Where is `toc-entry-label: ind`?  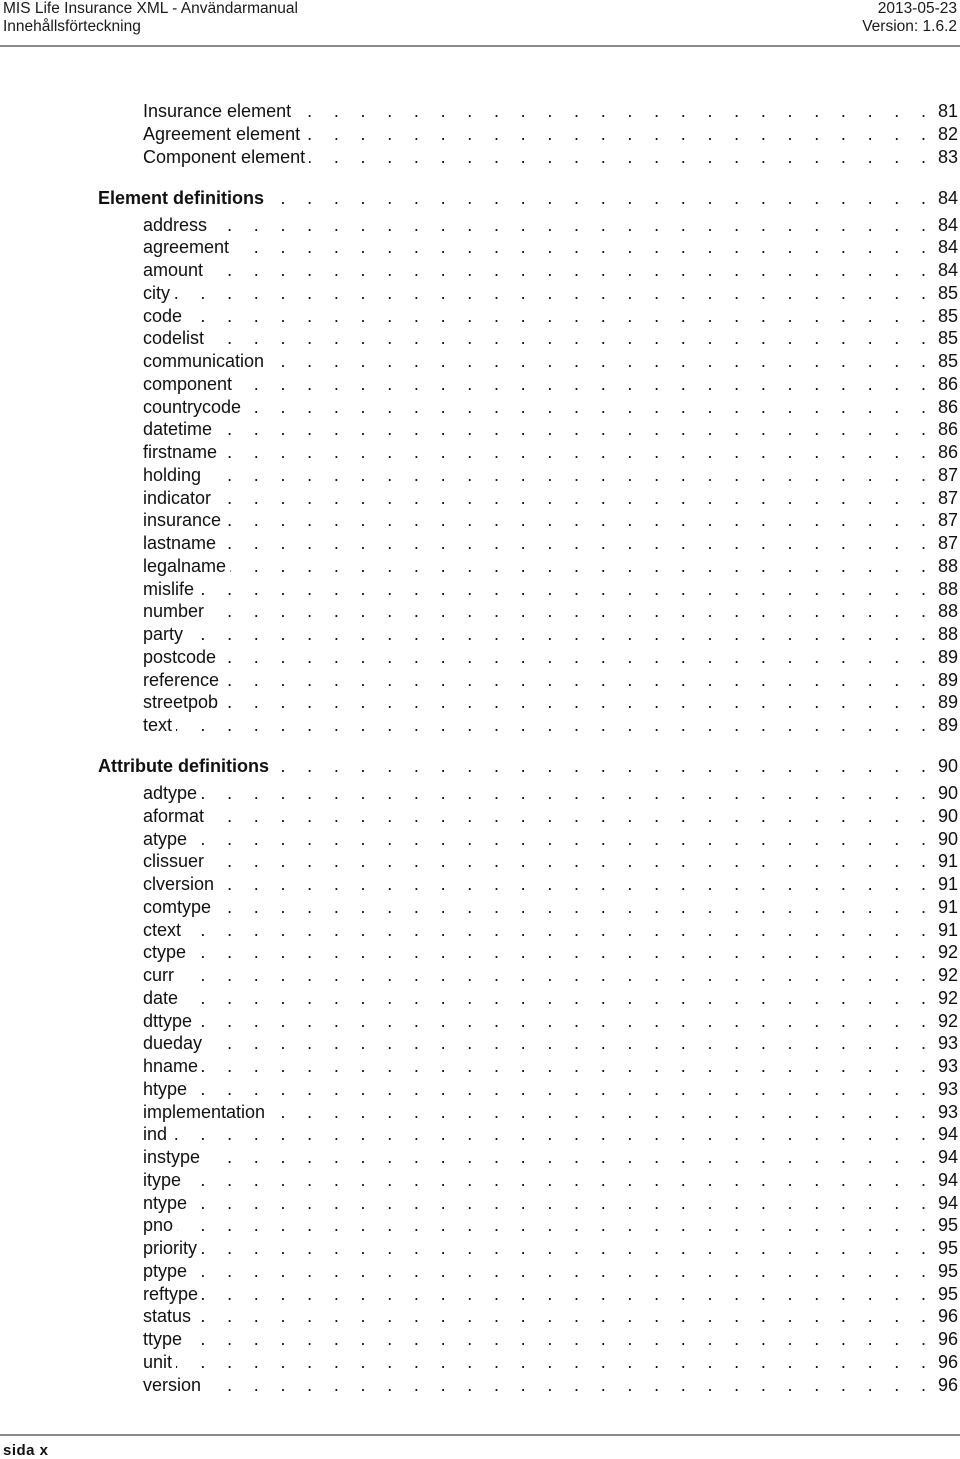
toc-entry-label: ind is located at coordinates (157, 1134).